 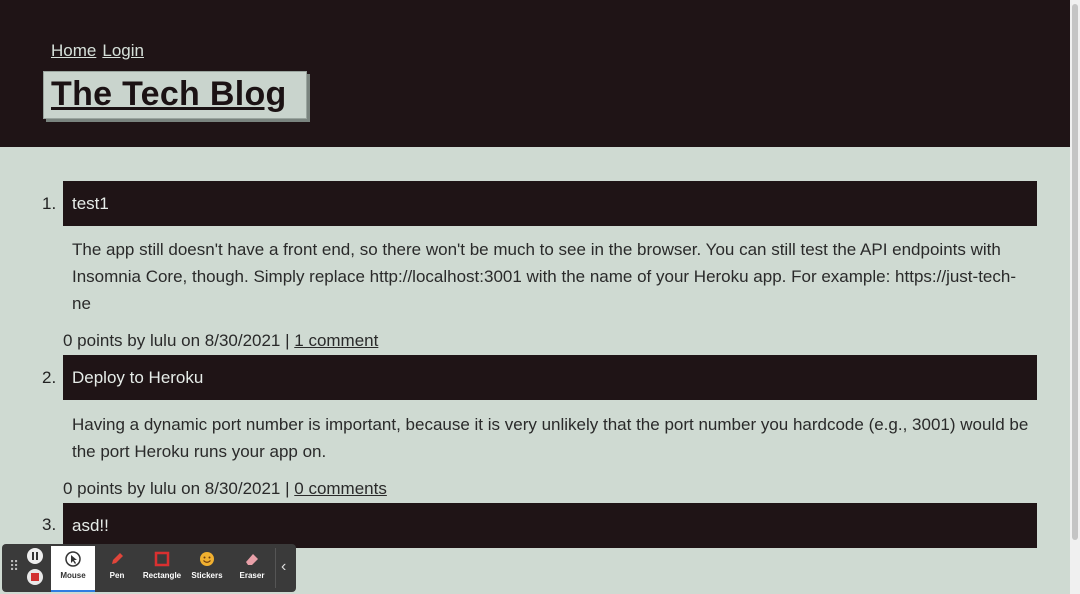 I want to click on tool-stickers: Stickers, so click(x=207, y=568).